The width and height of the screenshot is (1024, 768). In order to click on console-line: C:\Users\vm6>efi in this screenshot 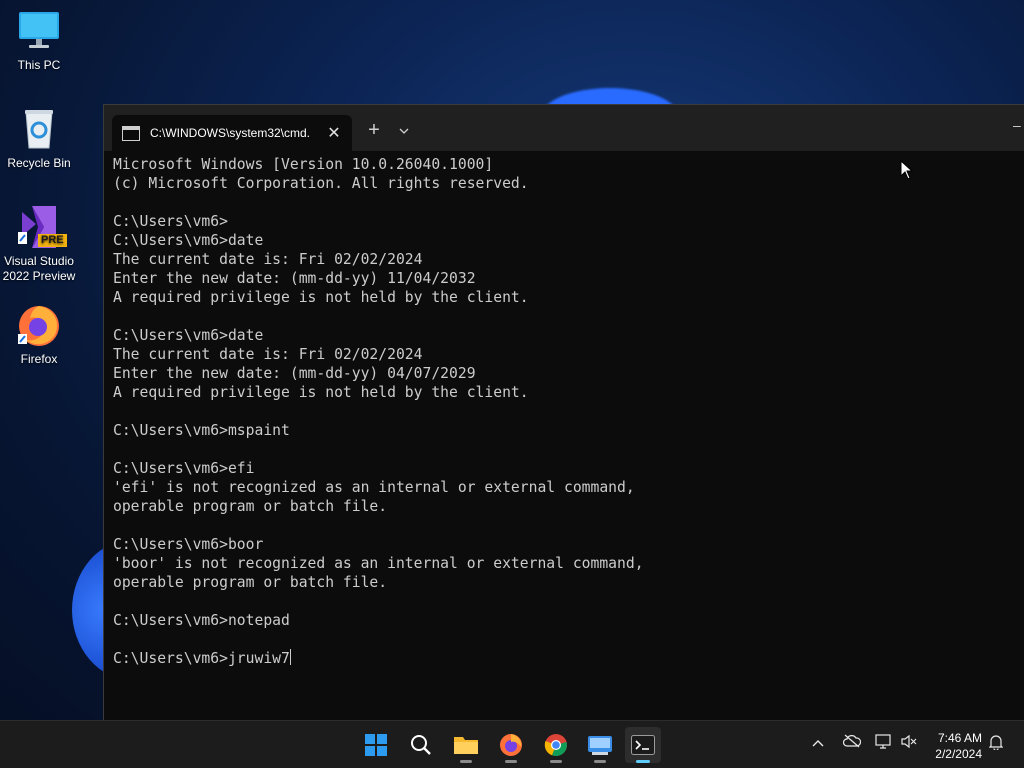, I will do `click(184, 468)`.